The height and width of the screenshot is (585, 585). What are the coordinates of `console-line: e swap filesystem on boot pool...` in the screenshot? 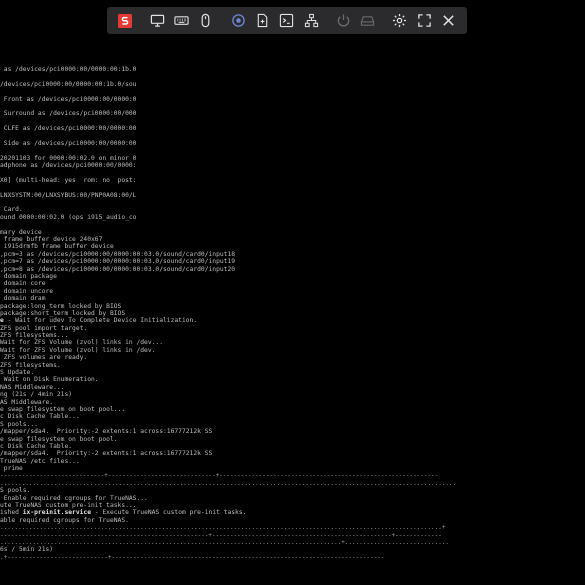 It's located at (63, 409).